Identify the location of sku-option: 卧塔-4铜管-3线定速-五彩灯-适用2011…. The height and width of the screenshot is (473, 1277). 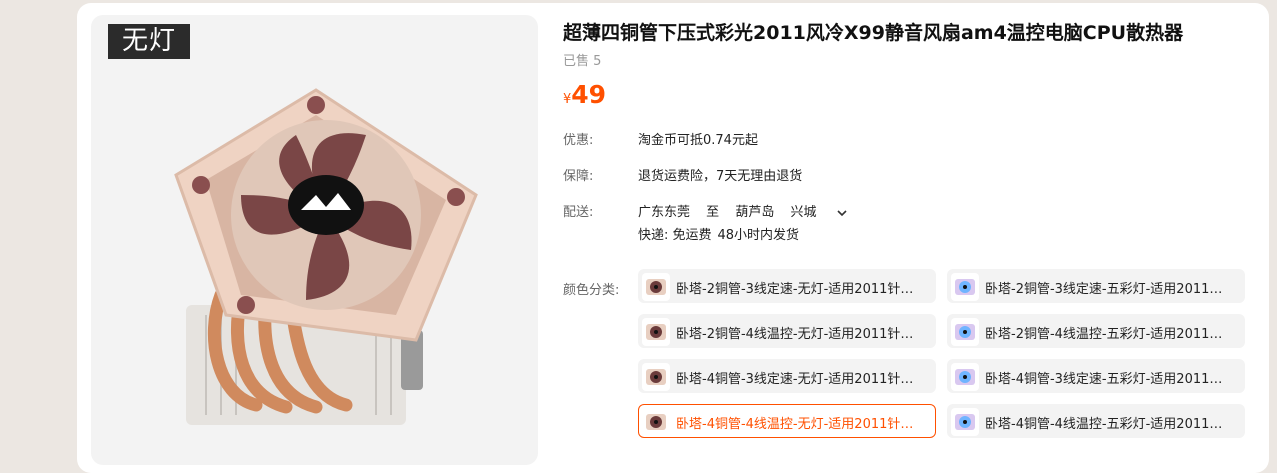
(1096, 376).